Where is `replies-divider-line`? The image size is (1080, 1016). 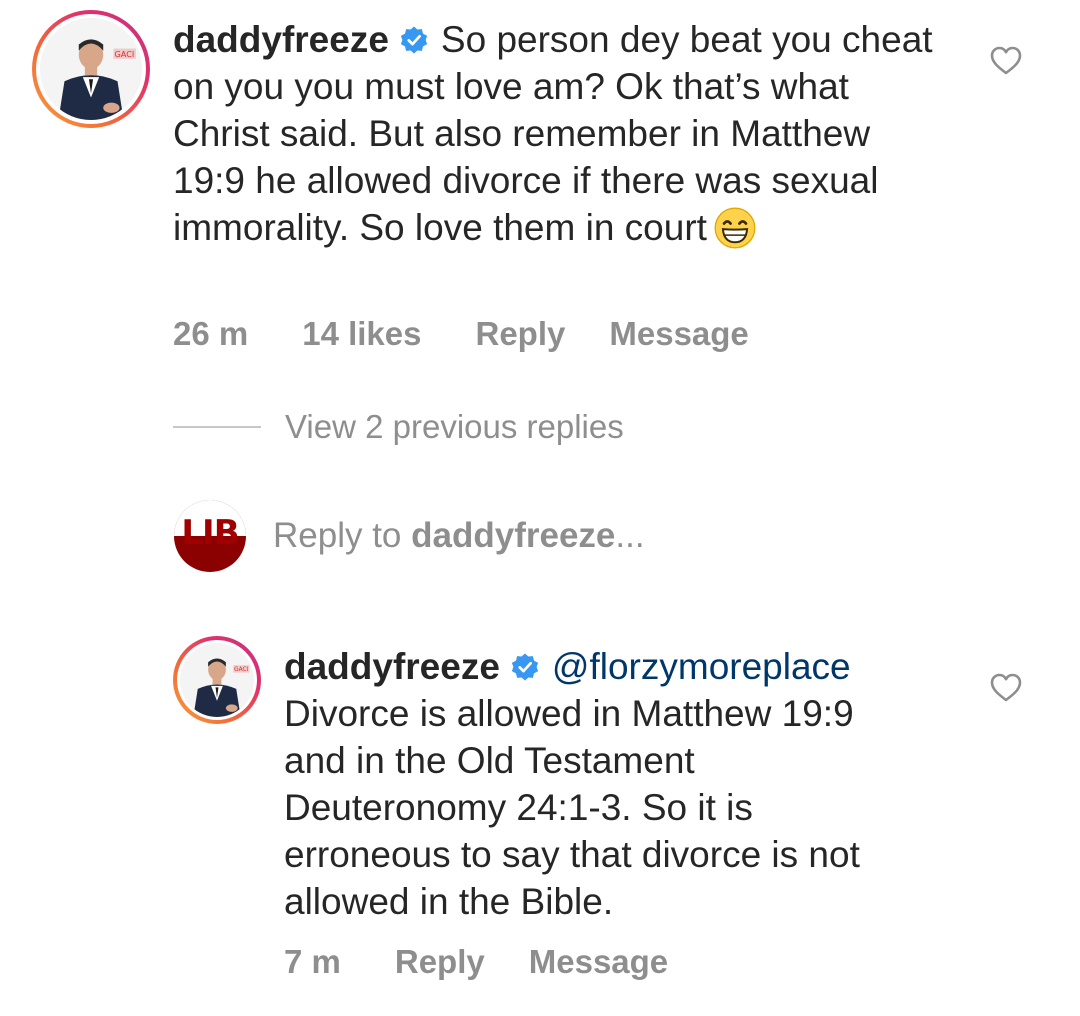
replies-divider-line is located at coordinates (217, 427).